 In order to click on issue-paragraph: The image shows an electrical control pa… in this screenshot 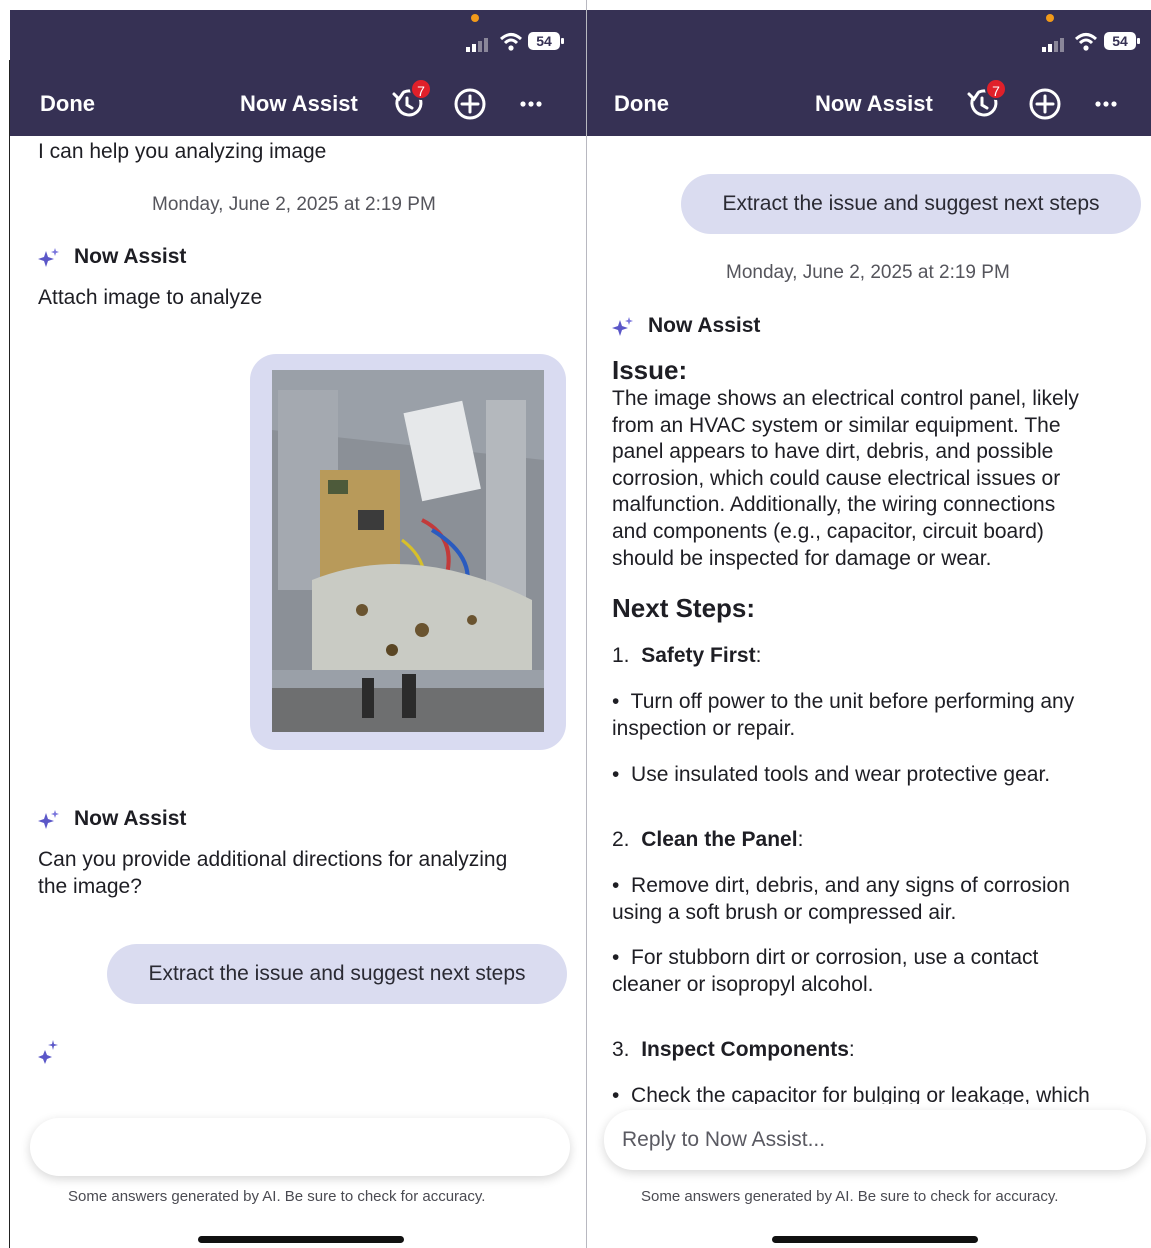, I will do `click(845, 479)`.